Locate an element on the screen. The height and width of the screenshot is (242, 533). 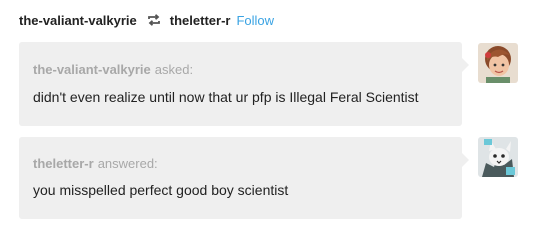
poster-username: the-valiant-valkyrie is located at coordinates (78, 20).